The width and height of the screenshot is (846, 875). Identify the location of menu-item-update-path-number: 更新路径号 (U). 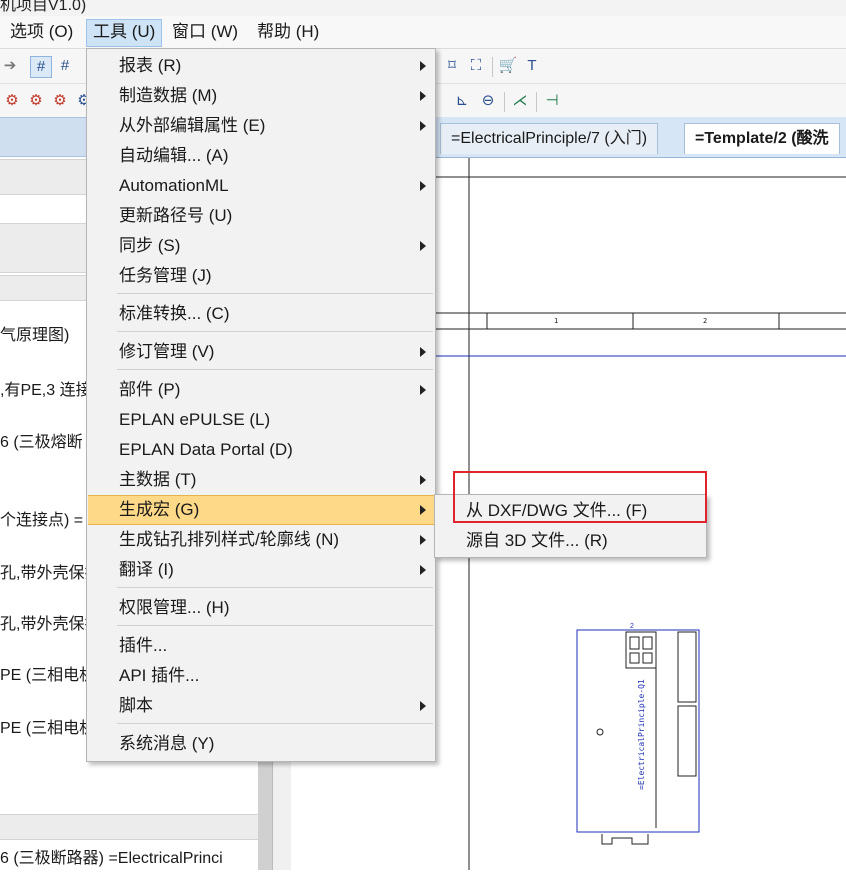
(261, 216).